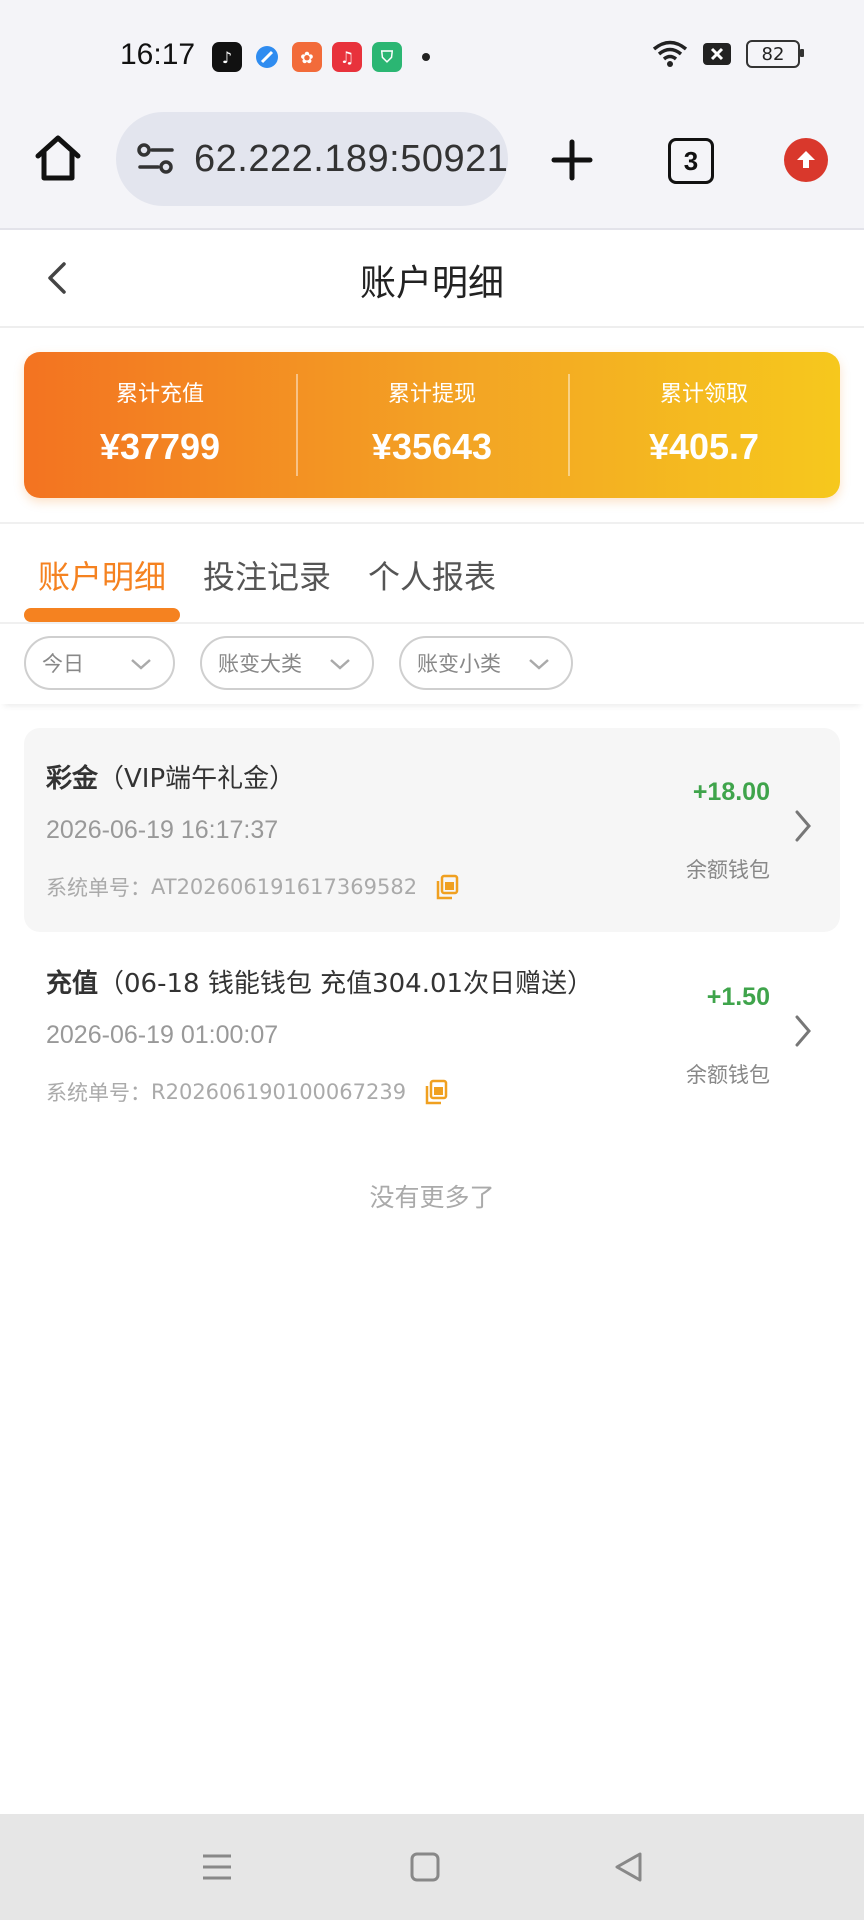 This screenshot has width=864, height=1920. I want to click on active-tab-indicator, so click(102, 615).